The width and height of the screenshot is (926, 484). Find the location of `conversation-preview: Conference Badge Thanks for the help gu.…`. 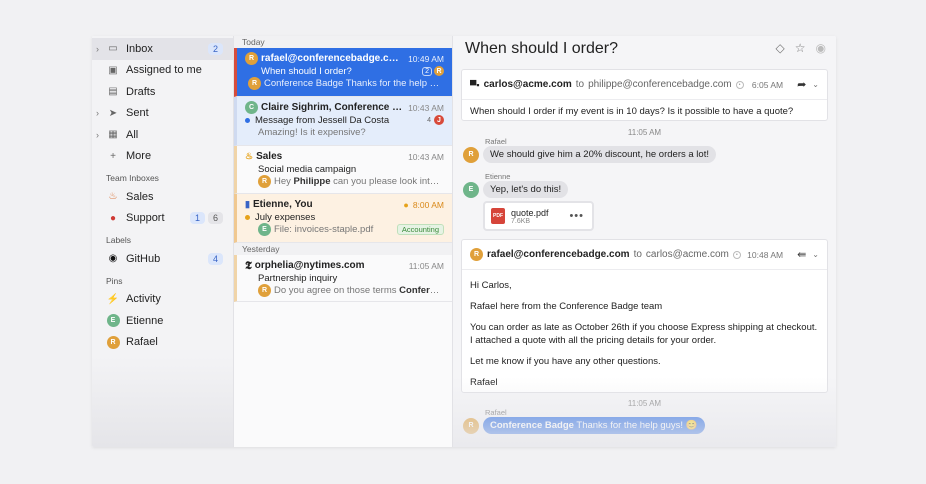

conversation-preview: Conference Badge Thanks for the help gu.… is located at coordinates (354, 84).